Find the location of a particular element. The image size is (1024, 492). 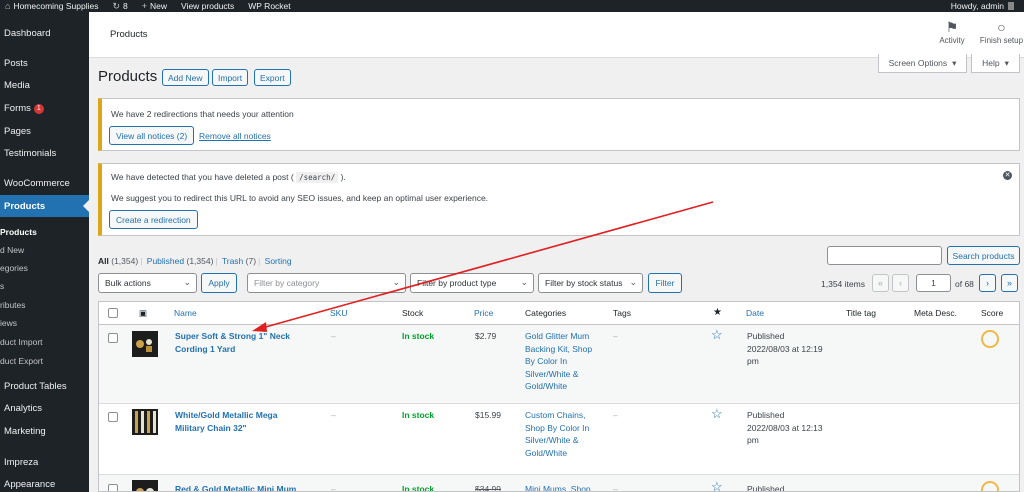

image-column-icon: ▣ is located at coordinates (143, 313).